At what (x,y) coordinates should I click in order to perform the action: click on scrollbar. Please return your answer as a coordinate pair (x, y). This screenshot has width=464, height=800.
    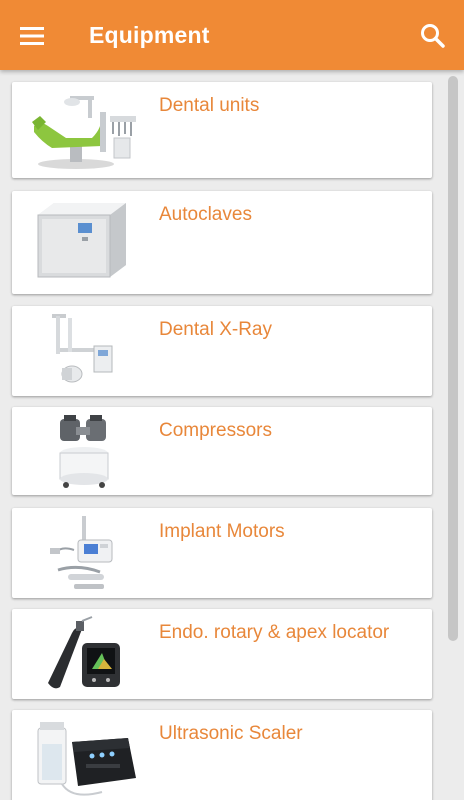
    Looking at the image, I should click on (453, 435).